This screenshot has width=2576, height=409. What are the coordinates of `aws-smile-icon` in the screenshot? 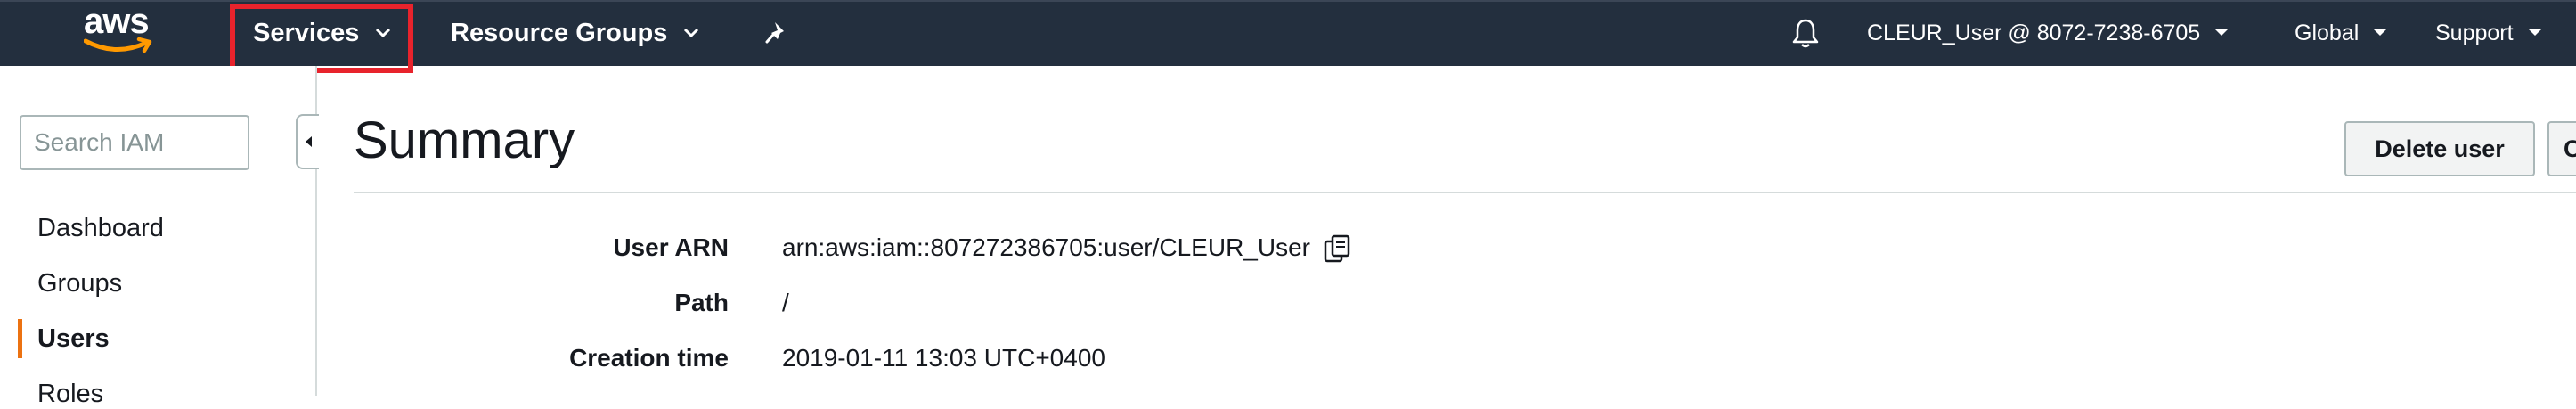 It's located at (118, 45).